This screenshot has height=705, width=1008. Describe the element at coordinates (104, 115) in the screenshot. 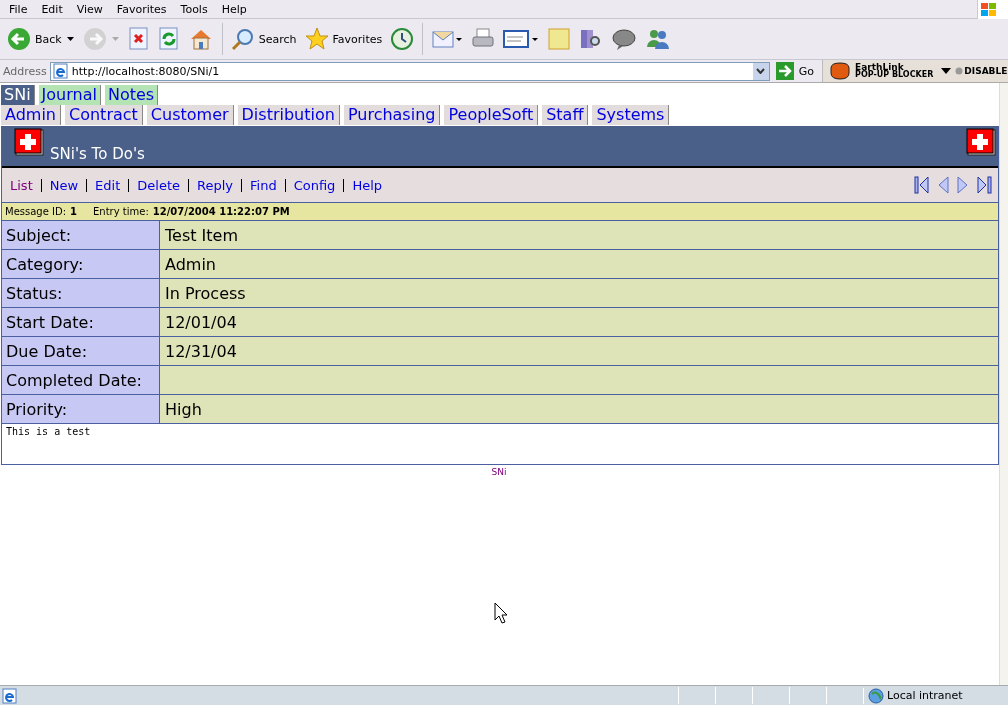

I see `section-tab: Contract` at that location.